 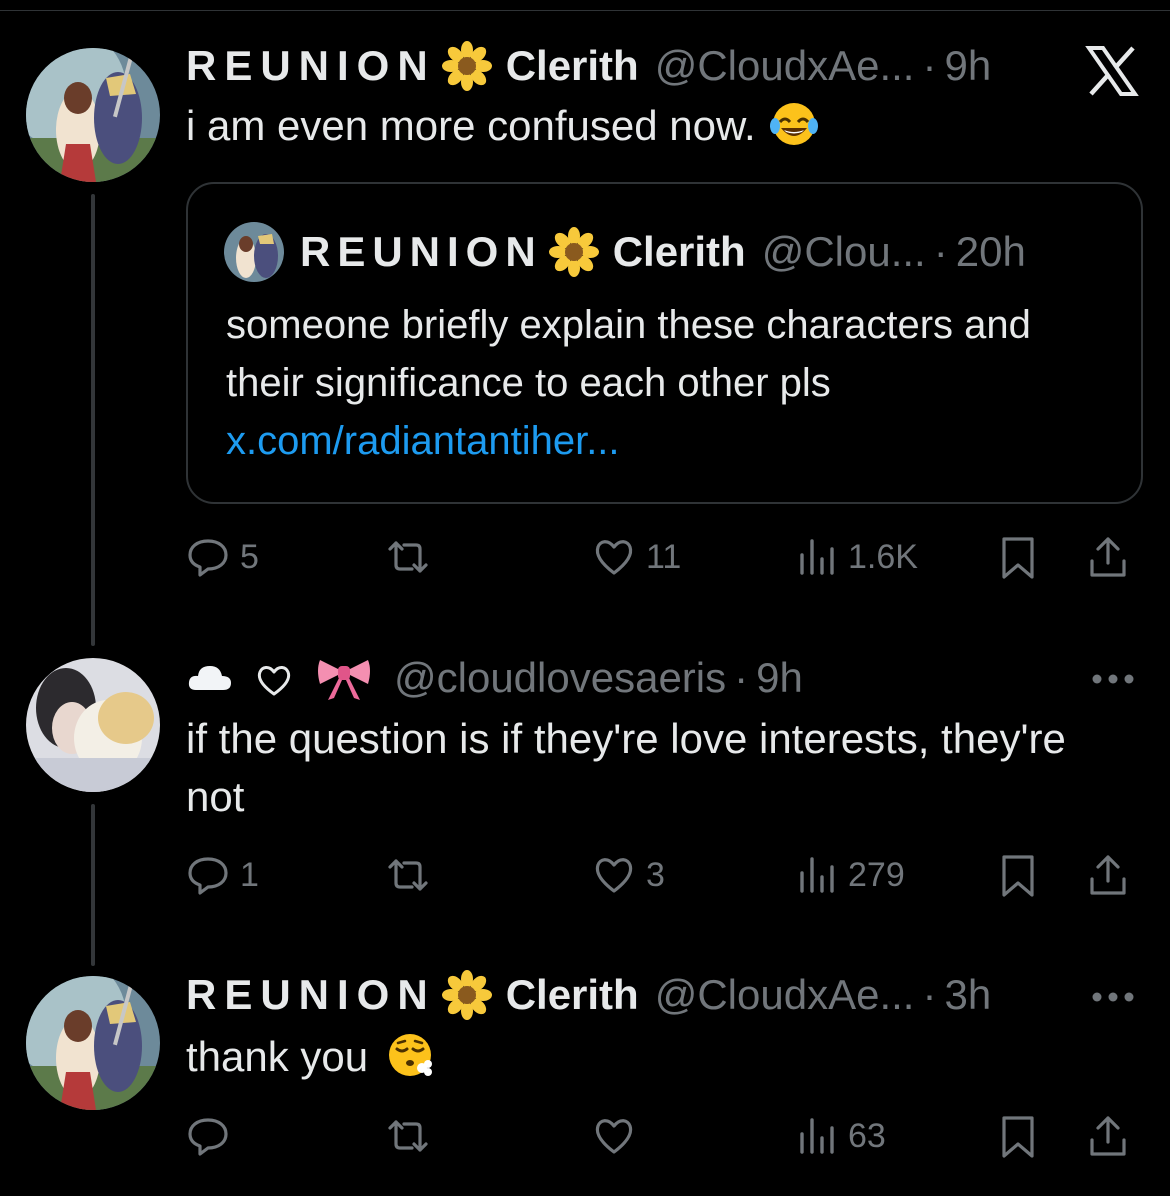 I want to click on views-button: 279, so click(x=849, y=875).